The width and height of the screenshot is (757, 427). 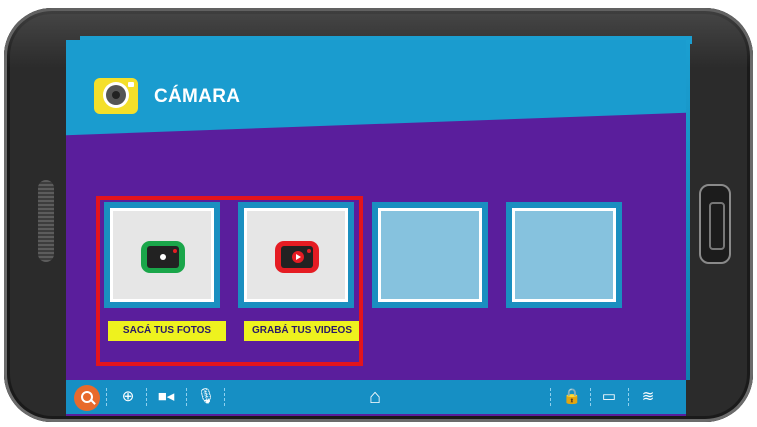 What do you see at coordinates (229, 281) in the screenshot?
I see `selection-highlight` at bounding box center [229, 281].